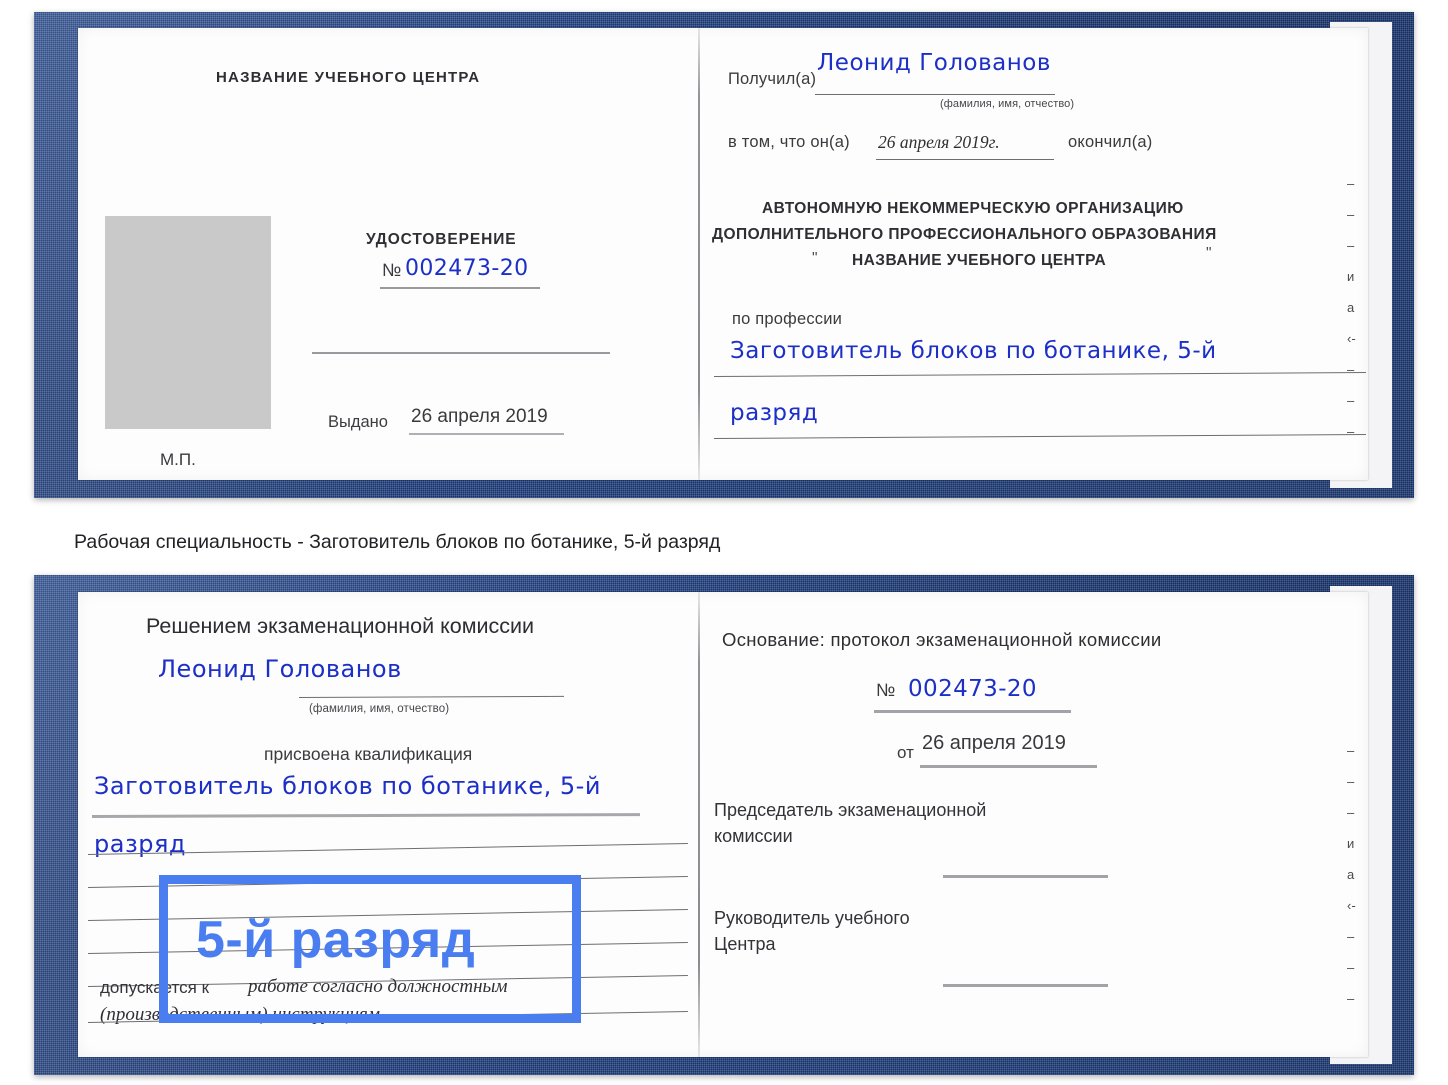  What do you see at coordinates (772, 79) in the screenshot?
I see `received-label: Получил(а)` at bounding box center [772, 79].